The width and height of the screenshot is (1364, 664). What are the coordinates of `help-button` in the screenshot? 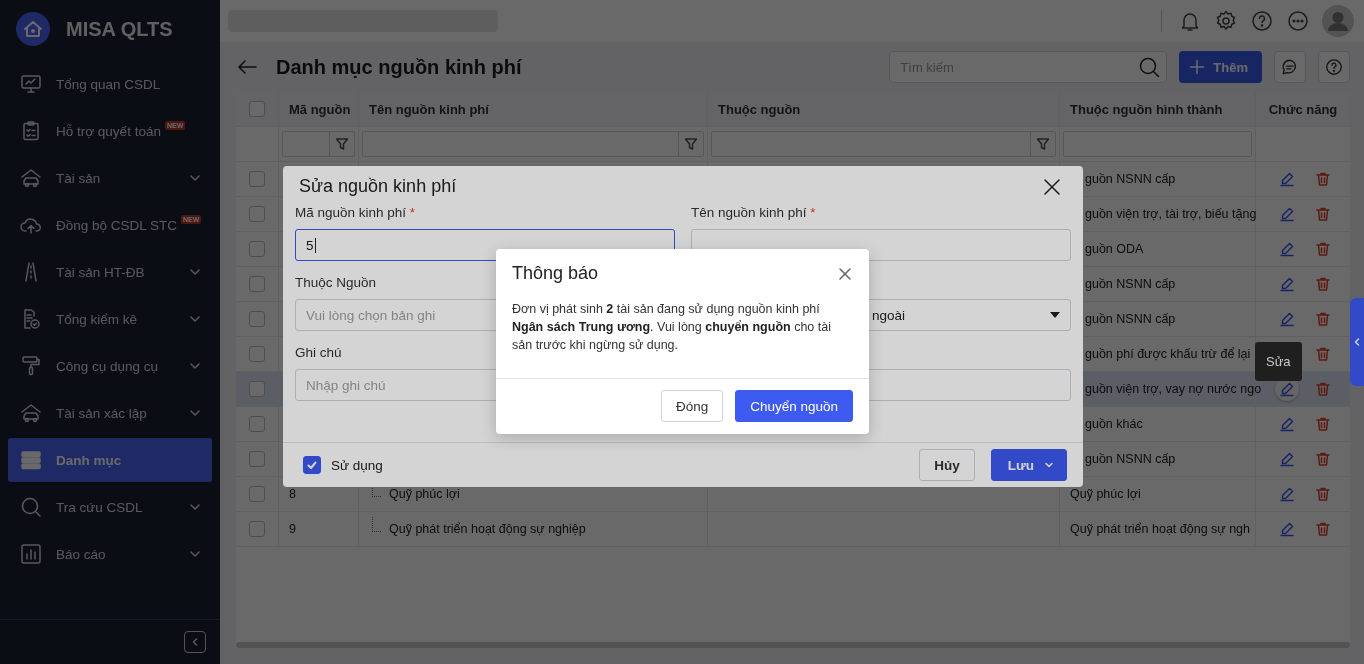 It's located at (1334, 67).